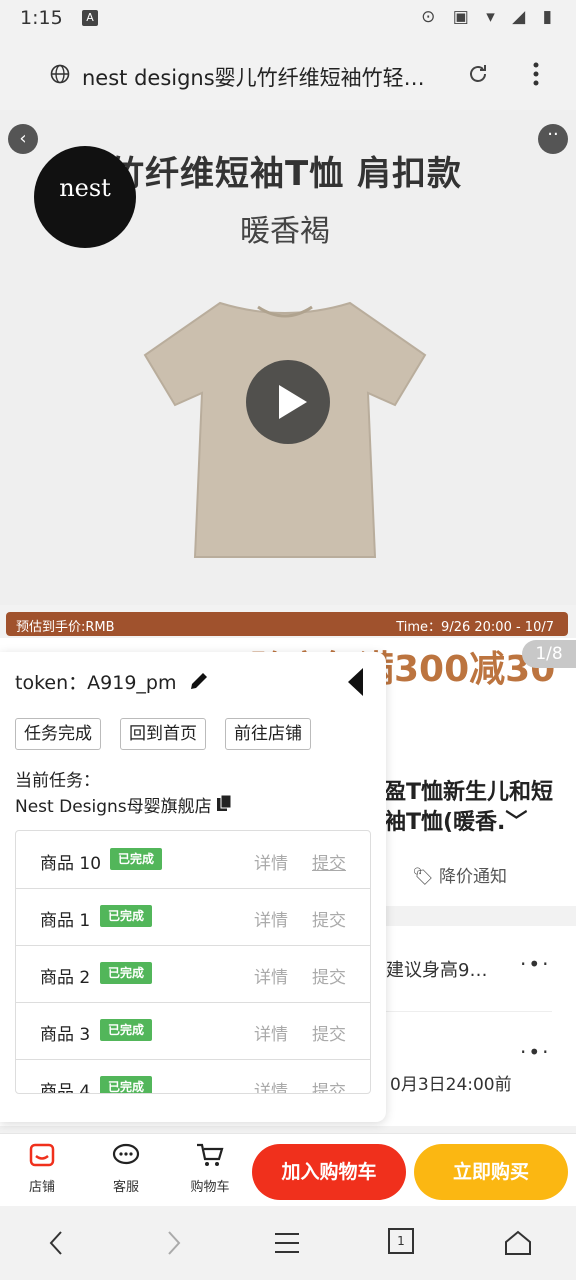 Image resolution: width=576 pixels, height=1280 pixels. What do you see at coordinates (57, 1243) in the screenshot?
I see `back-nav-icon` at bounding box center [57, 1243].